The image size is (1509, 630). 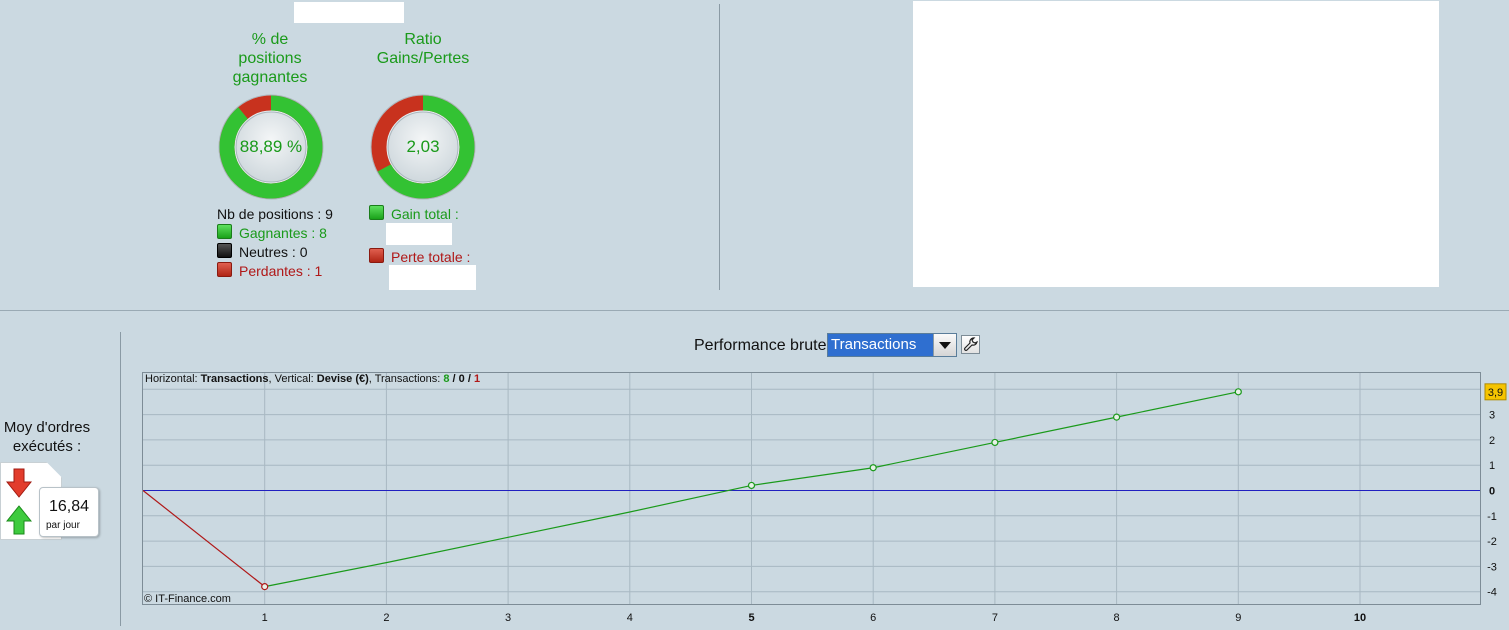 I want to click on chart-header-losses: 1, so click(x=477, y=379).